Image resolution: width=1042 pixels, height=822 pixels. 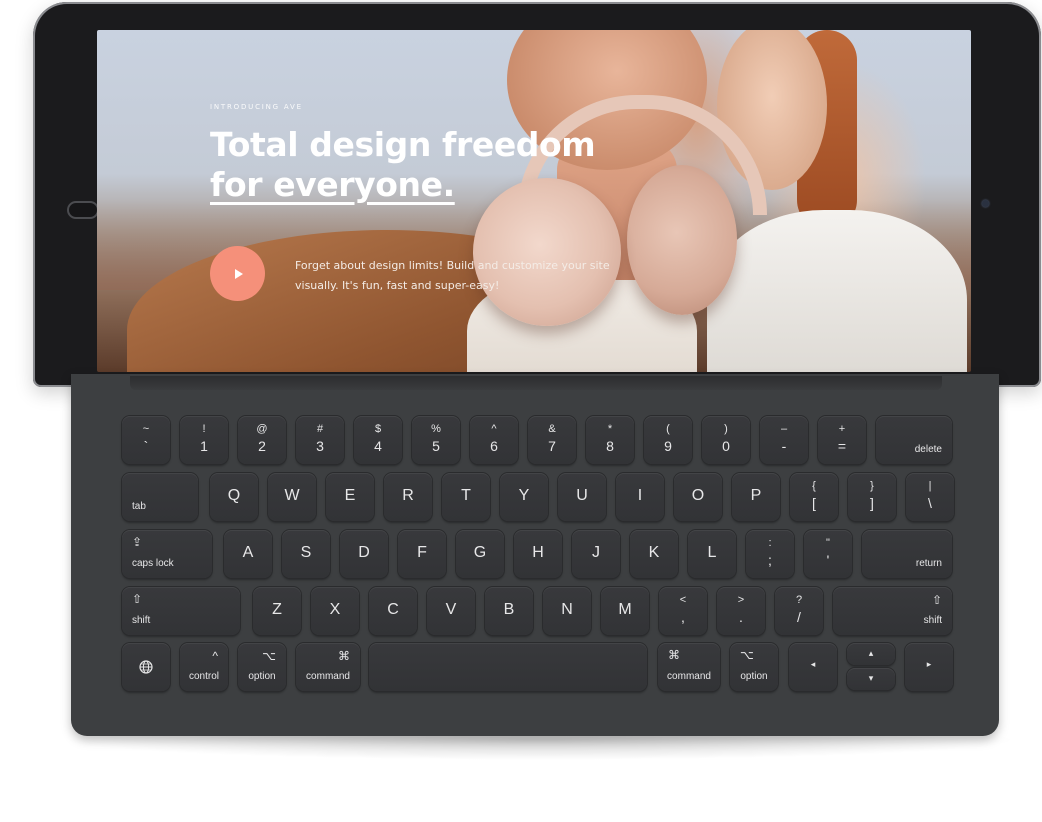 I want to click on key-v: V, so click(x=451, y=611).